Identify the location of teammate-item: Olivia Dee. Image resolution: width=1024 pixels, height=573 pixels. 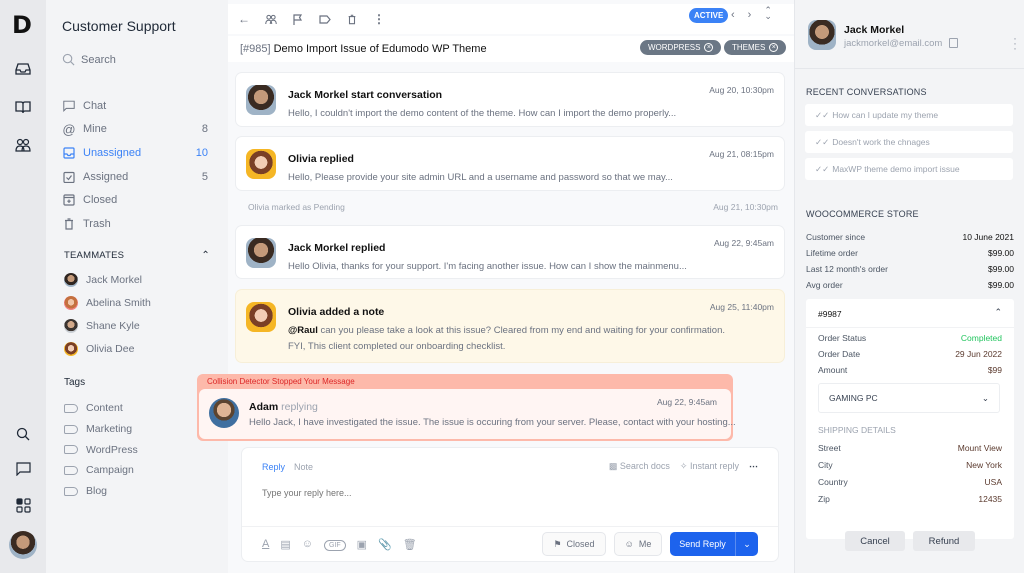
(107, 348).